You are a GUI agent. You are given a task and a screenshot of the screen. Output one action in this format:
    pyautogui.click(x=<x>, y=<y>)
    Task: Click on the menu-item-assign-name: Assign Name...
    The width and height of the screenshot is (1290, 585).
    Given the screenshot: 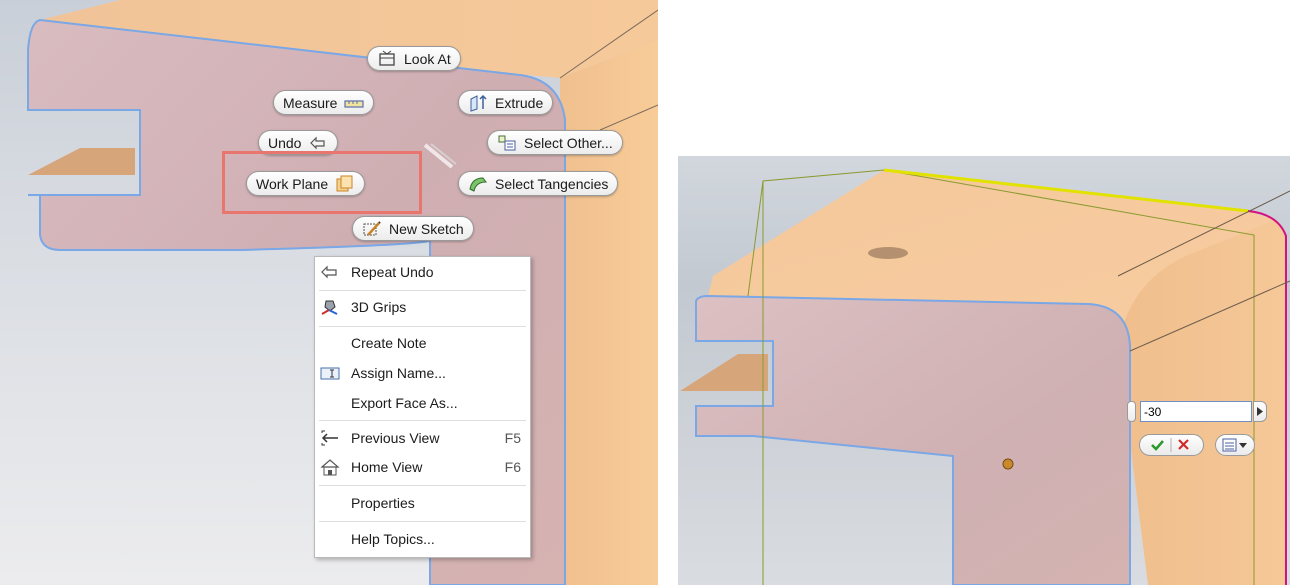 What is the action you would take?
    pyautogui.click(x=422, y=373)
    